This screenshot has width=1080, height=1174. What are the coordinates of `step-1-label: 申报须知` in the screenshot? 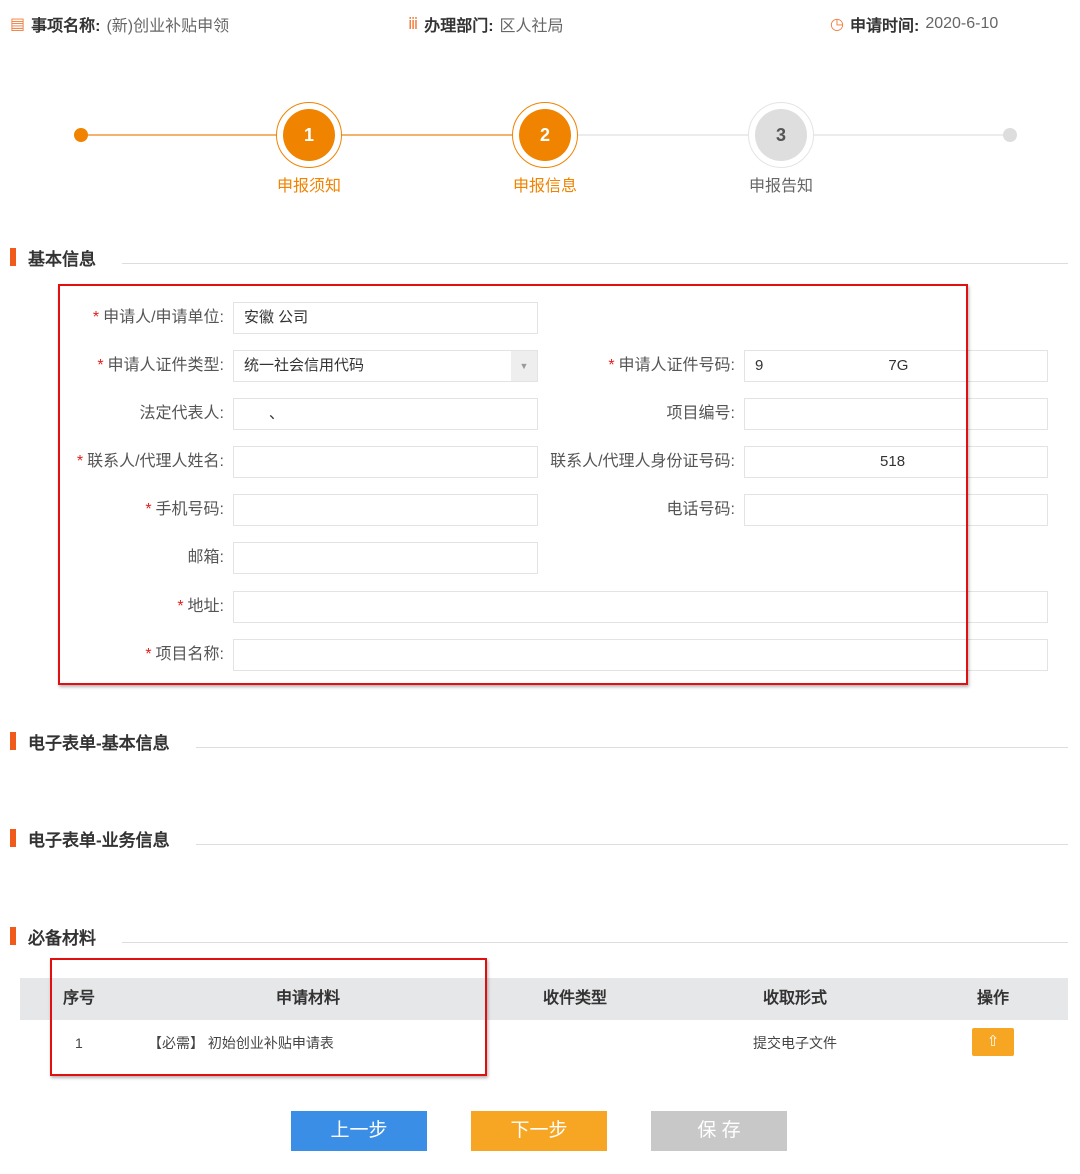 It's located at (308, 186).